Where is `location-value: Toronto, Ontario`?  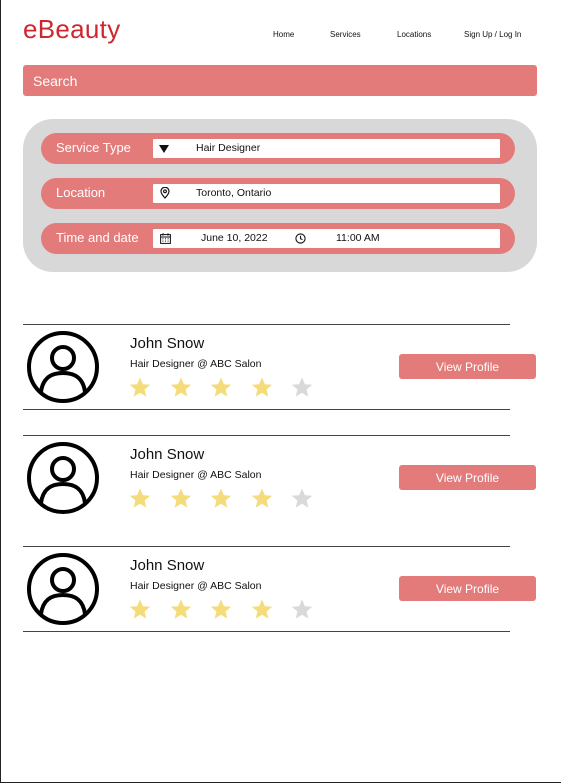
location-value: Toronto, Ontario is located at coordinates (234, 193).